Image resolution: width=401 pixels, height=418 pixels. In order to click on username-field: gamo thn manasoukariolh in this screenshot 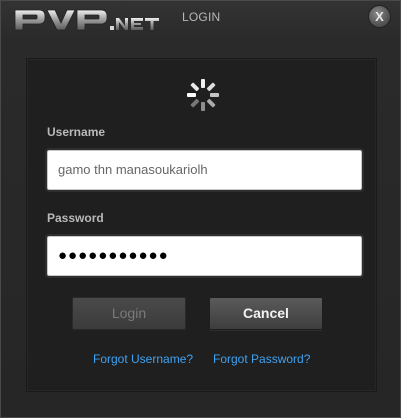, I will do `click(204, 170)`.